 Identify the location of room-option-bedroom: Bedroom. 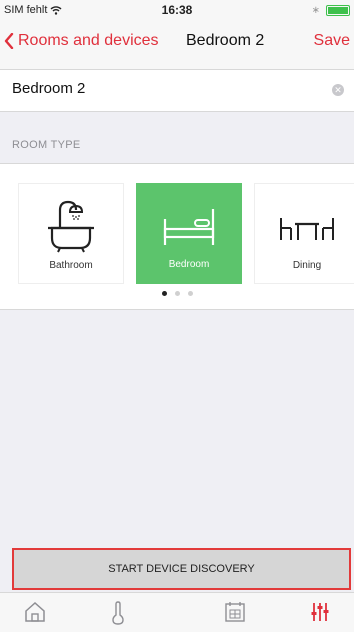
(189, 233).